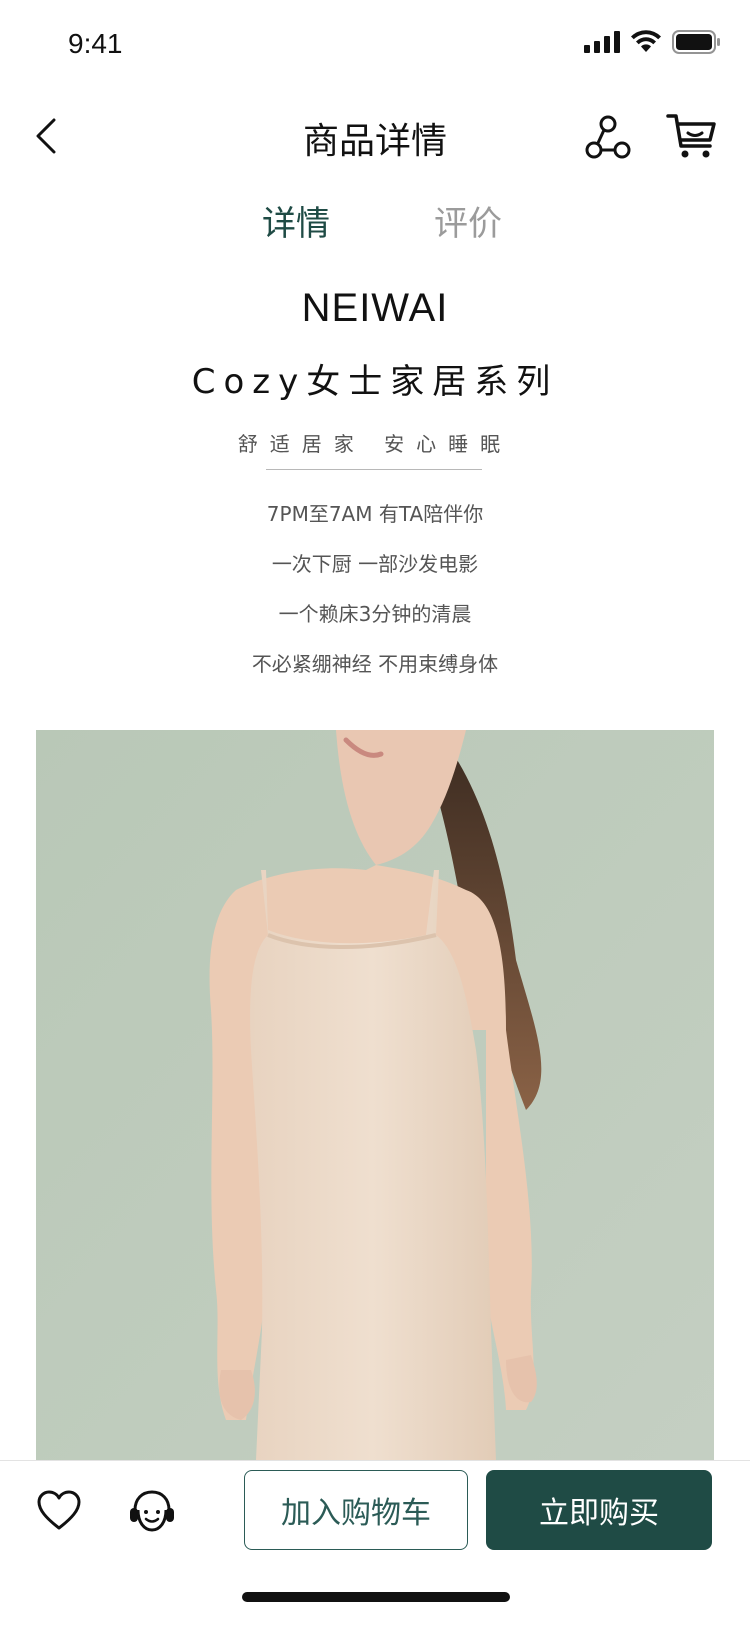 This screenshot has width=750, height=1625. What do you see at coordinates (296, 220) in the screenshot?
I see `tab-detail: 详情` at bounding box center [296, 220].